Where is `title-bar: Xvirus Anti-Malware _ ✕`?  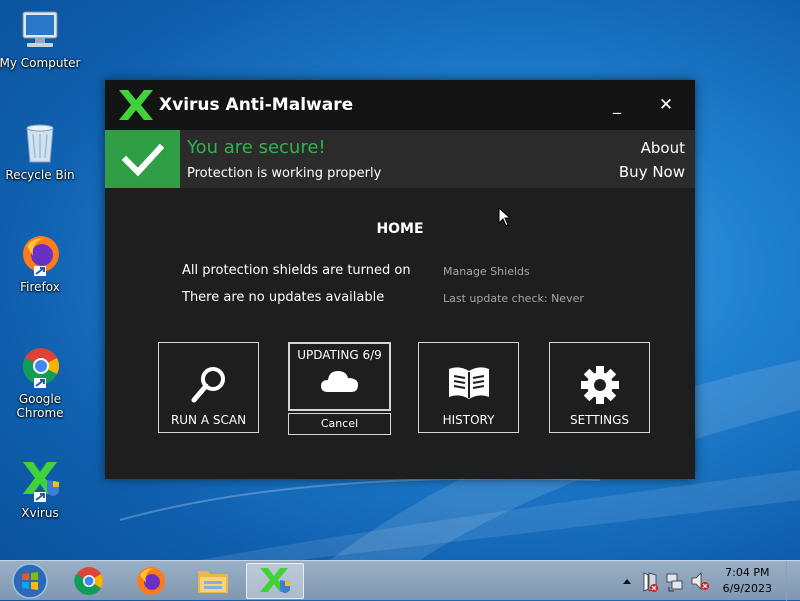 title-bar: Xvirus Anti-Malware _ ✕ is located at coordinates (400, 105).